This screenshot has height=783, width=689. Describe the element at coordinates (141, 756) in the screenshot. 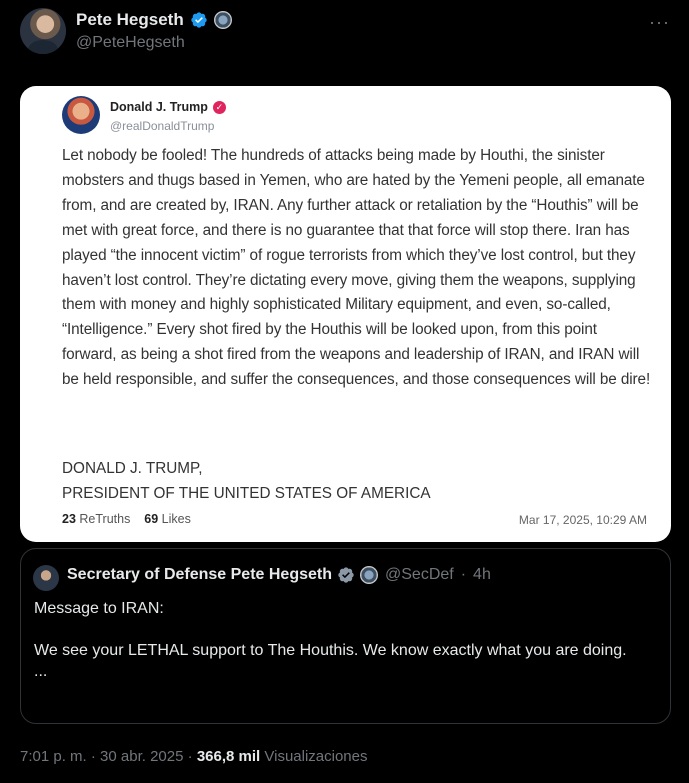

I see `post-date: 30 abr. 2025` at that location.